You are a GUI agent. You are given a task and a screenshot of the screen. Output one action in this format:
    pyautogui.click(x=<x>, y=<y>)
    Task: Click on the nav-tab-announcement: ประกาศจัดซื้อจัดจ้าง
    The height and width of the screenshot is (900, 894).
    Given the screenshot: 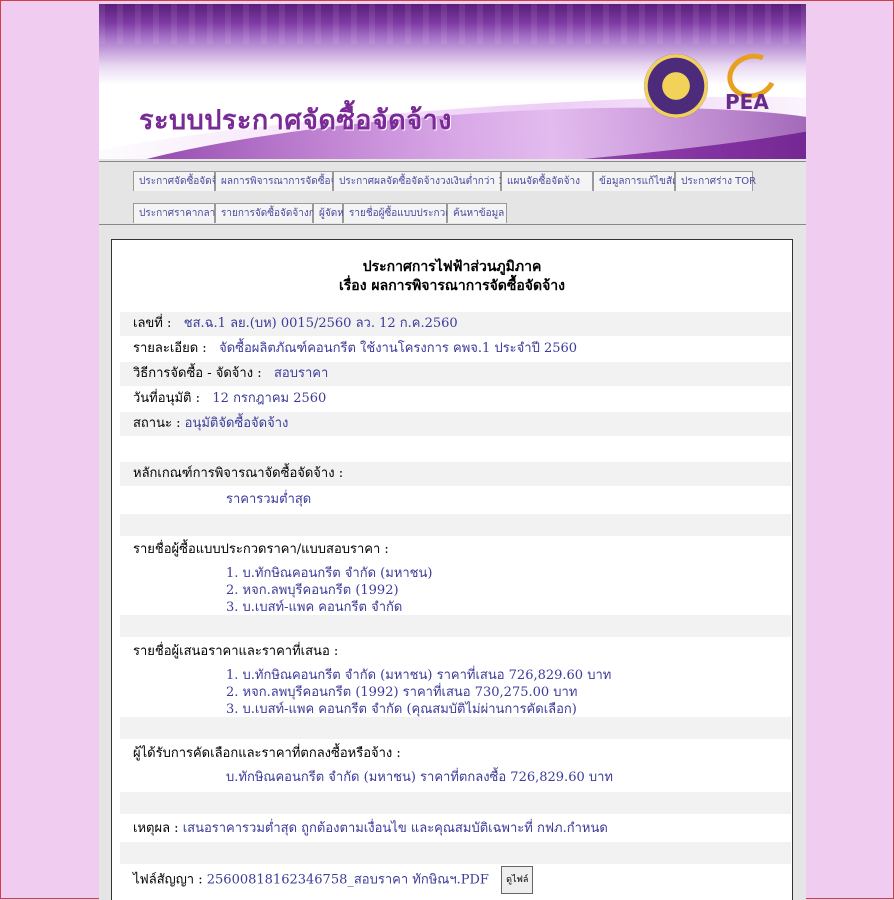 What is the action you would take?
    pyautogui.click(x=180, y=181)
    